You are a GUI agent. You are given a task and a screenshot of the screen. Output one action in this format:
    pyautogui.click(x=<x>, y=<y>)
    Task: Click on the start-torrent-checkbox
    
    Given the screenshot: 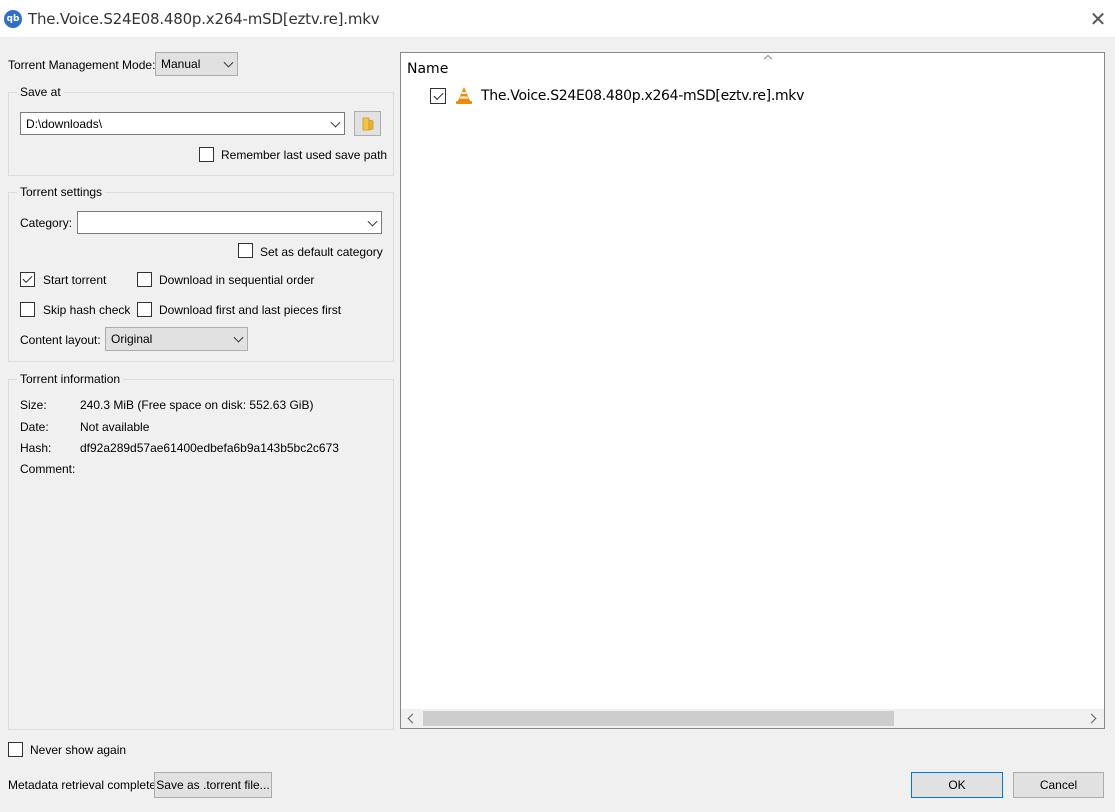 What is the action you would take?
    pyautogui.click(x=27, y=279)
    